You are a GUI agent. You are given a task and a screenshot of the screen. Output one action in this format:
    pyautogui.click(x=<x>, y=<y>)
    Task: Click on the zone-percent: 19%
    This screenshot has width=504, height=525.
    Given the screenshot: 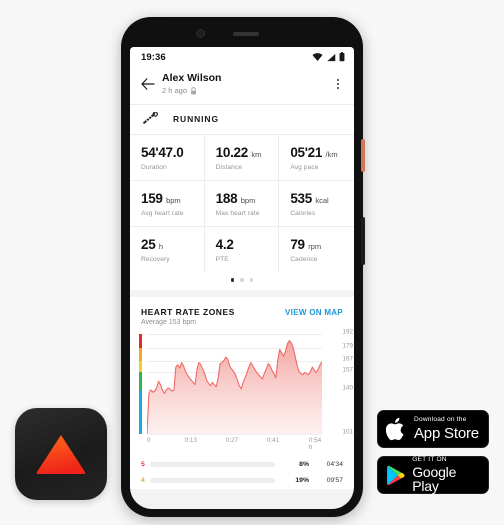 What is the action you would take?
    pyautogui.click(x=302, y=480)
    